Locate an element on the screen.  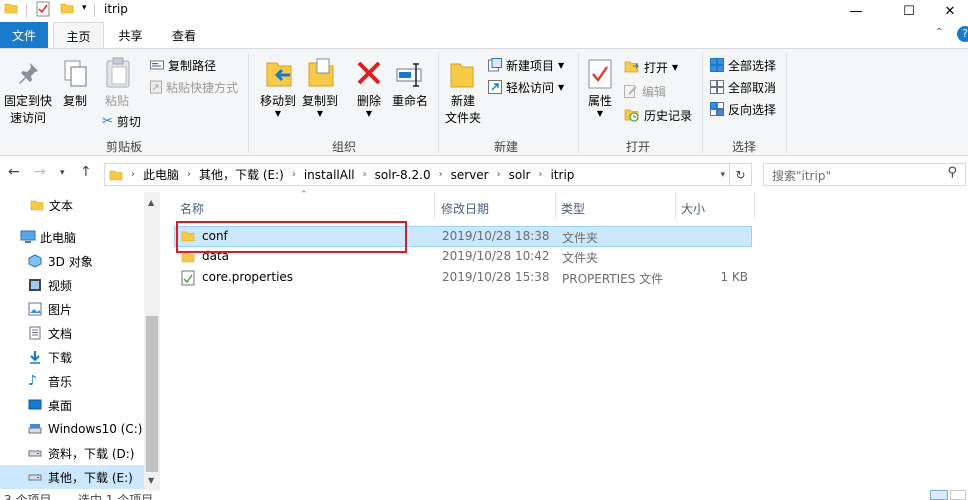
scroll-up-icon: ▲ is located at coordinates (151, 202).